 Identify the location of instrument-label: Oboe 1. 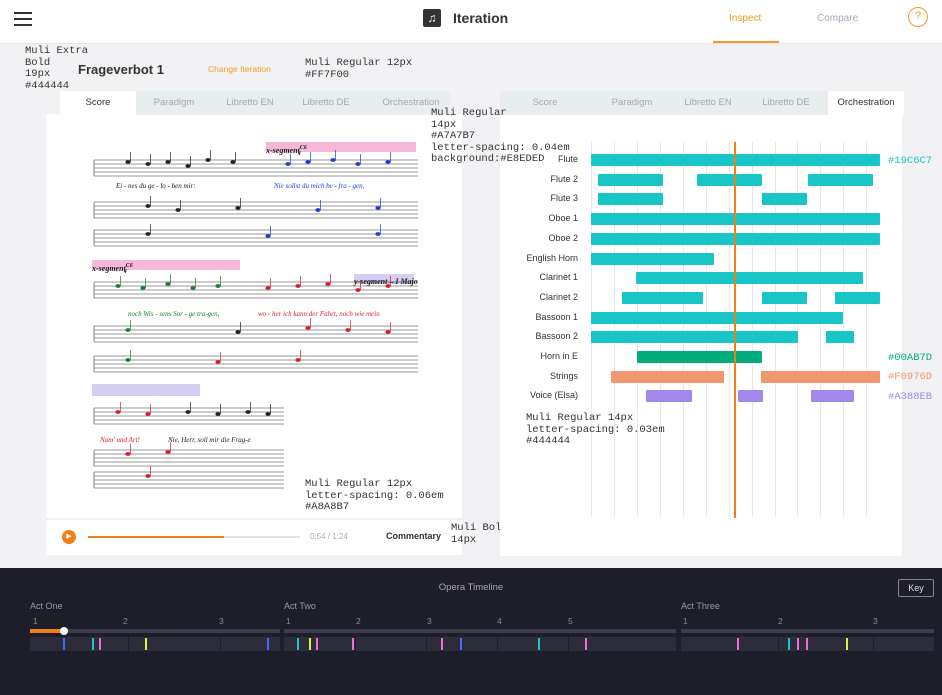
(563, 218).